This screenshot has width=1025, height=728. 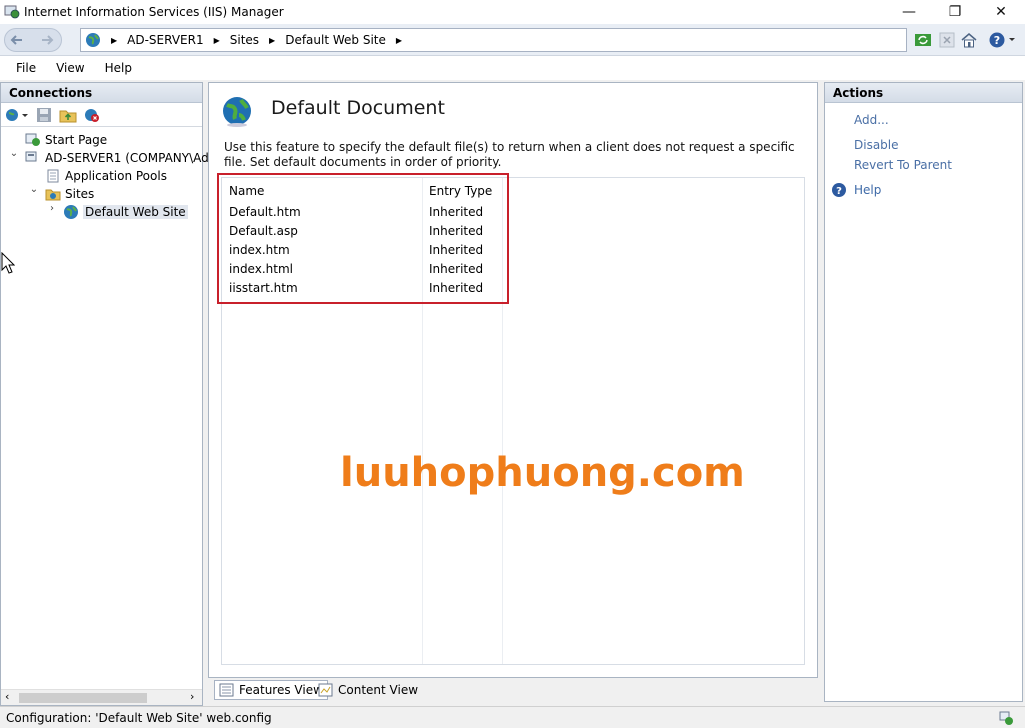 I want to click on forward-arrow-icon, so click(x=48, y=40).